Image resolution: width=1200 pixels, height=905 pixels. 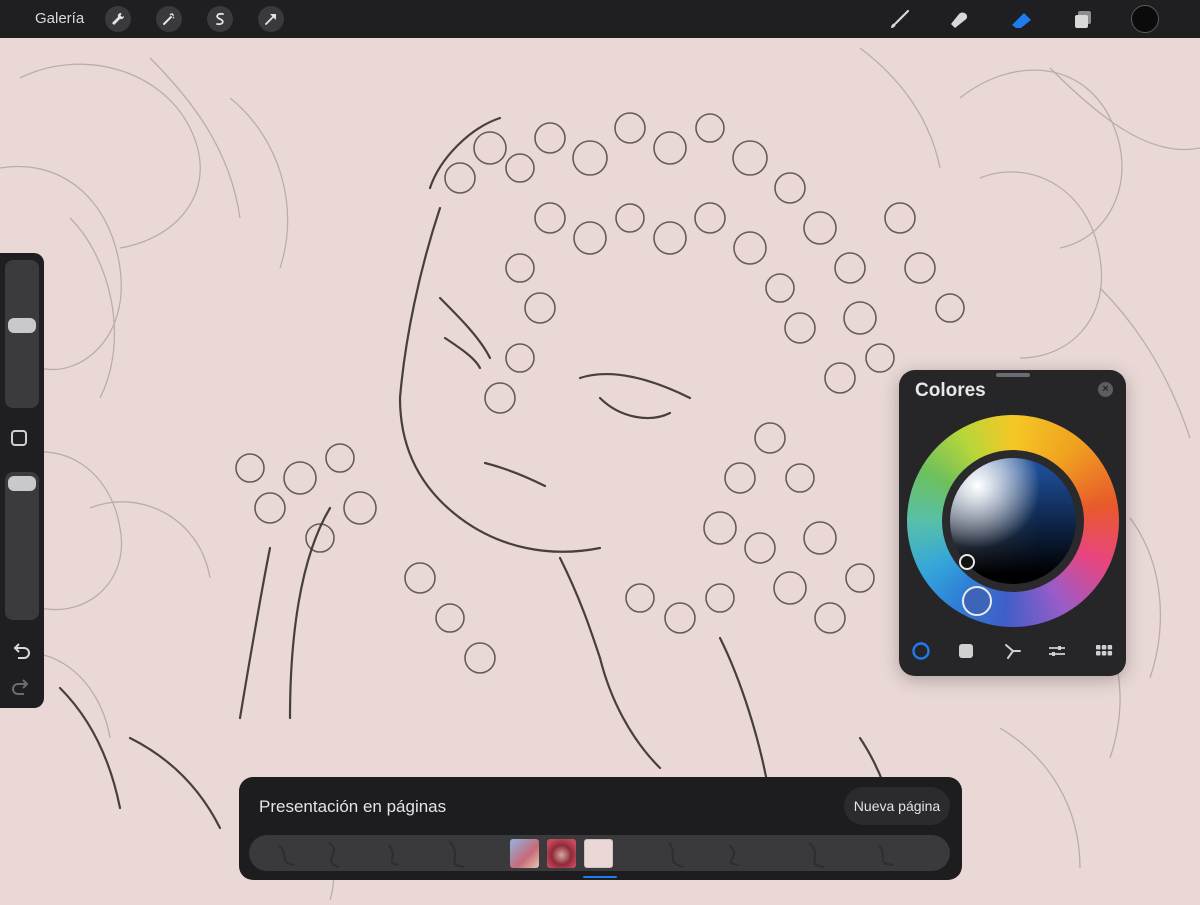 I want to click on layers-button, so click(x=1083, y=20).